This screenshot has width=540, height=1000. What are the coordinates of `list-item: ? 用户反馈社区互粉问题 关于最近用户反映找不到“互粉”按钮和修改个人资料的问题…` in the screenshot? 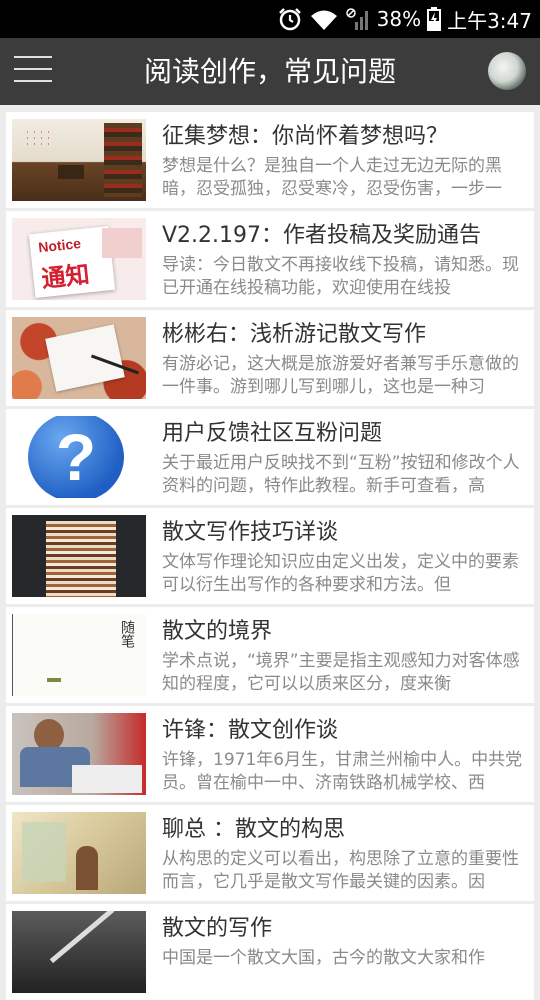 It's located at (270, 457).